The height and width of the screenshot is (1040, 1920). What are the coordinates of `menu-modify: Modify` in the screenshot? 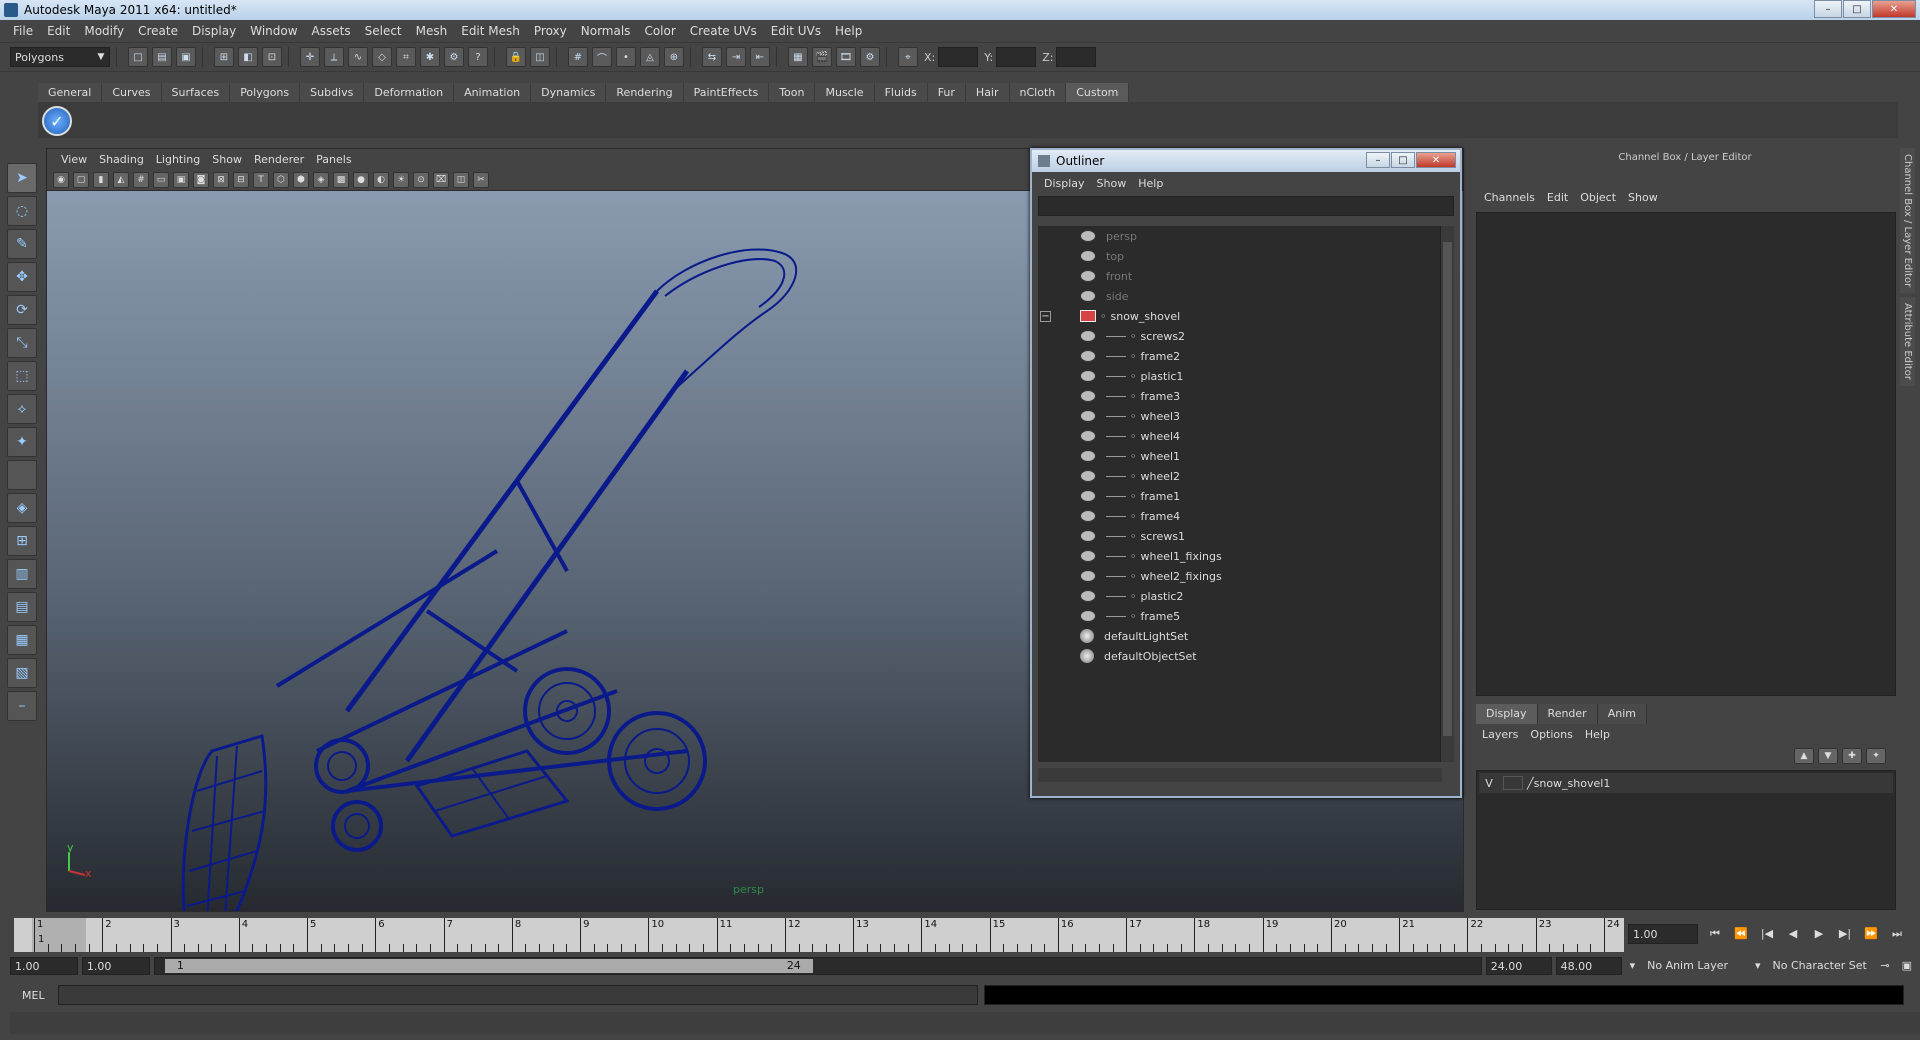 It's located at (104, 31).